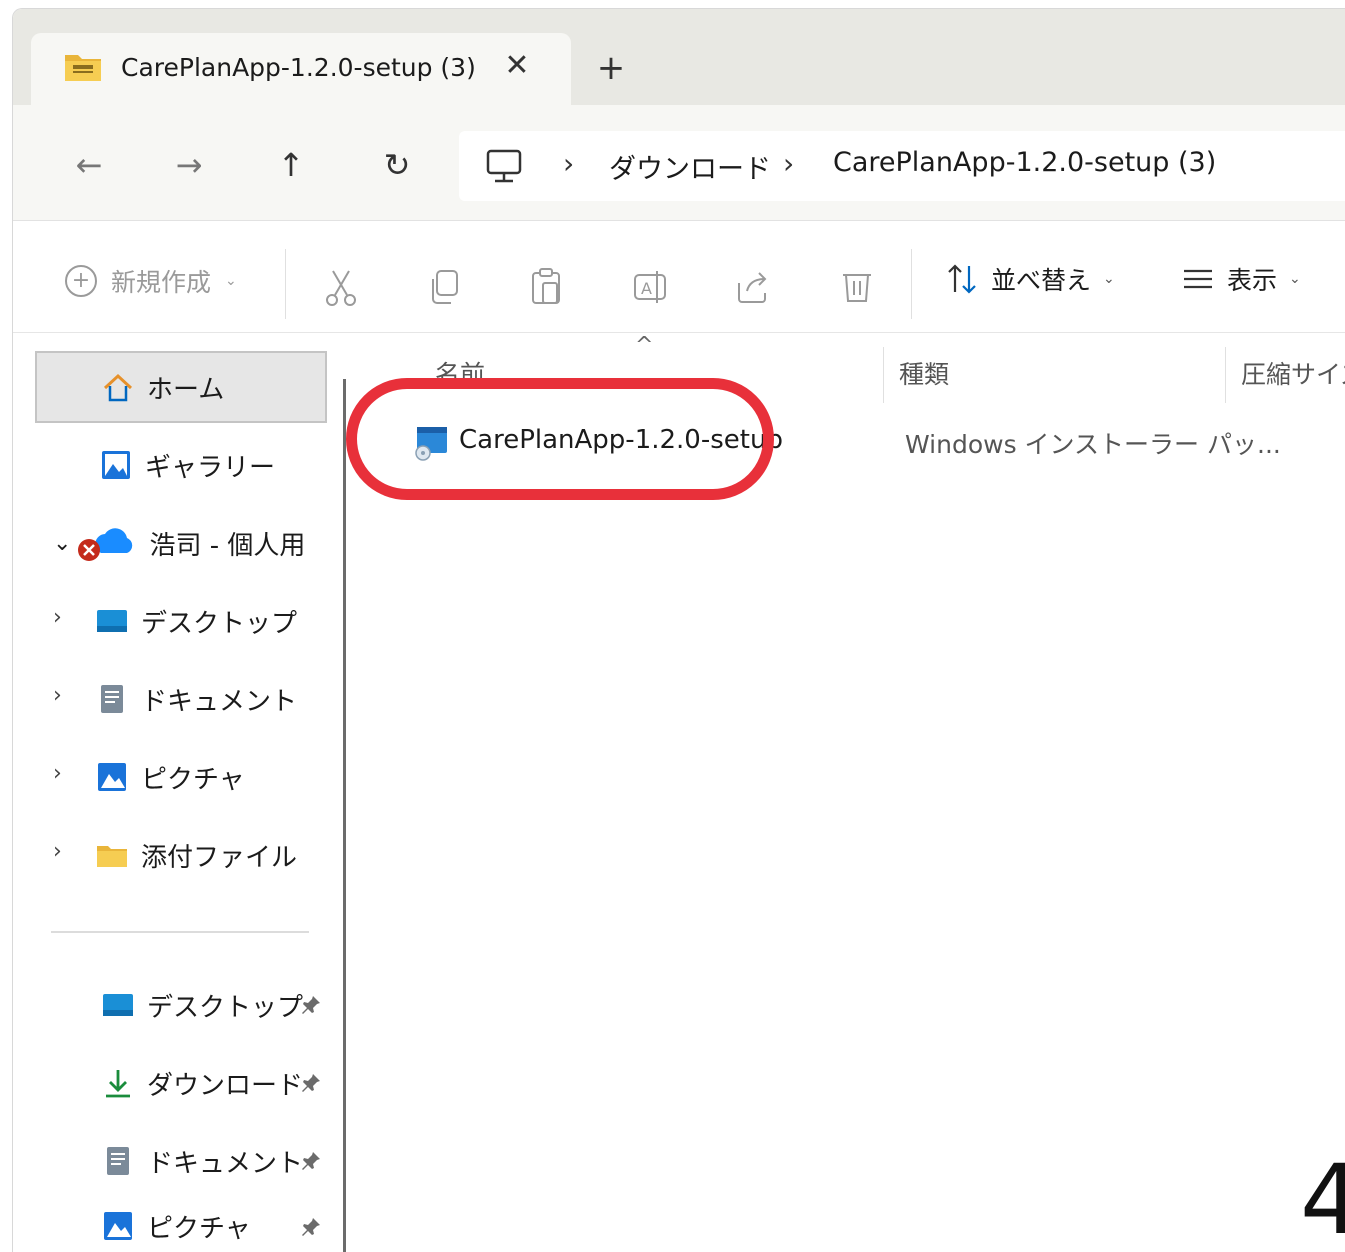 This screenshot has width=1345, height=1252. Describe the element at coordinates (445, 287) in the screenshot. I see `copy-icon` at that location.